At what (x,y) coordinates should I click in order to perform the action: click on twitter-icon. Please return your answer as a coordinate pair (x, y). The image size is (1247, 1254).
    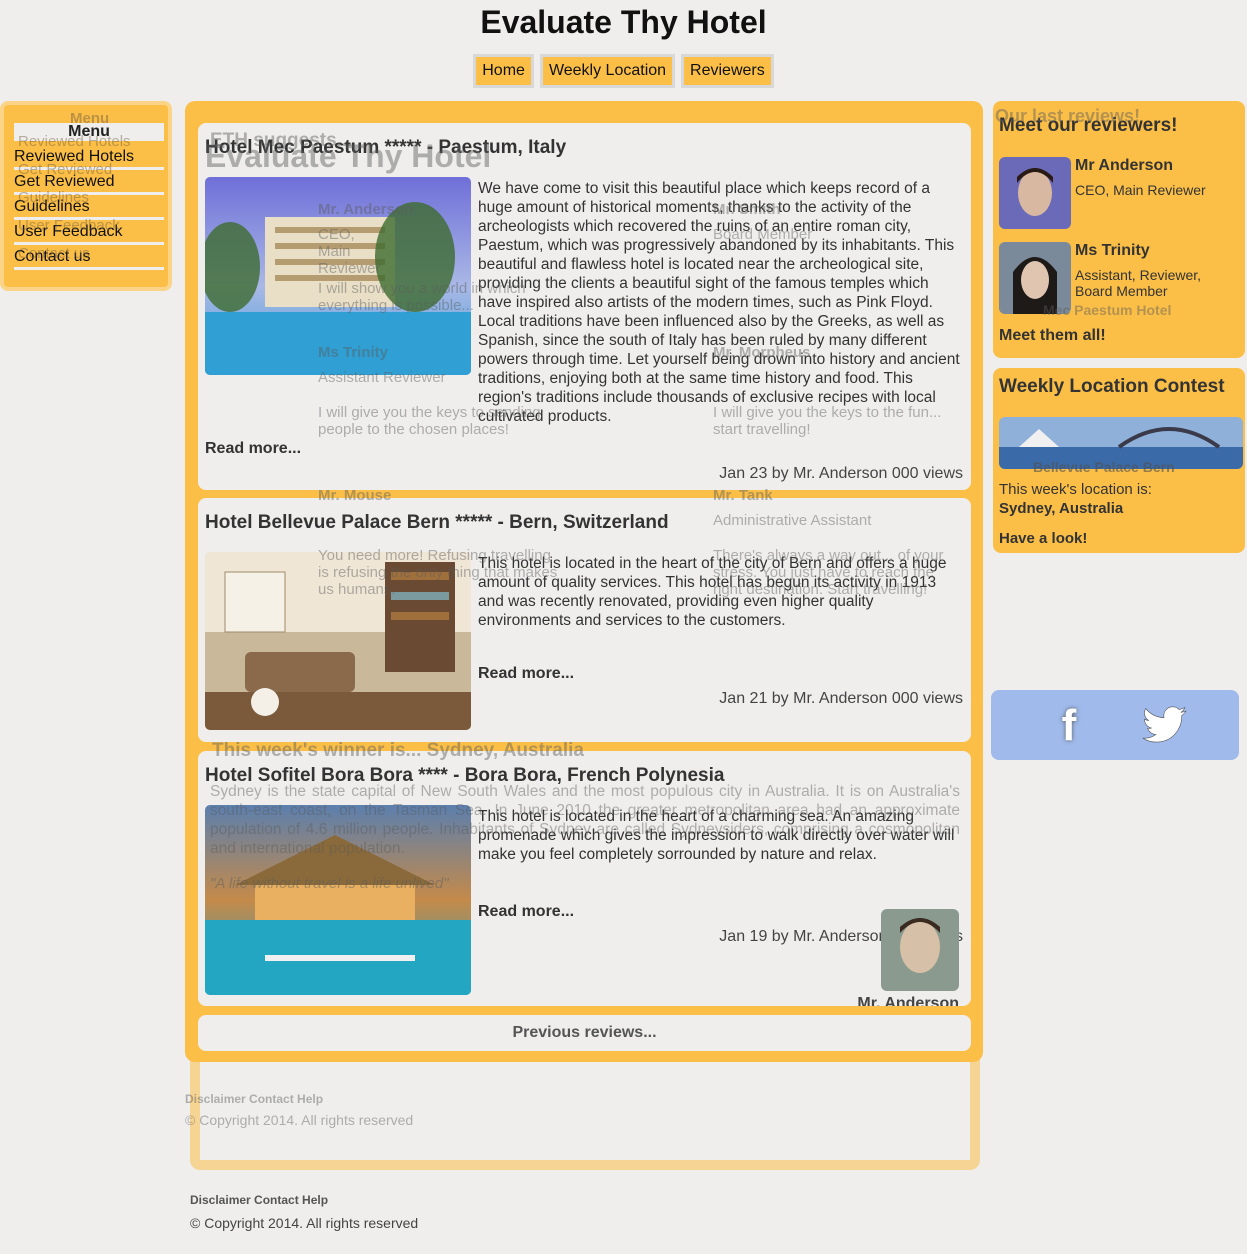
    Looking at the image, I should click on (1165, 726).